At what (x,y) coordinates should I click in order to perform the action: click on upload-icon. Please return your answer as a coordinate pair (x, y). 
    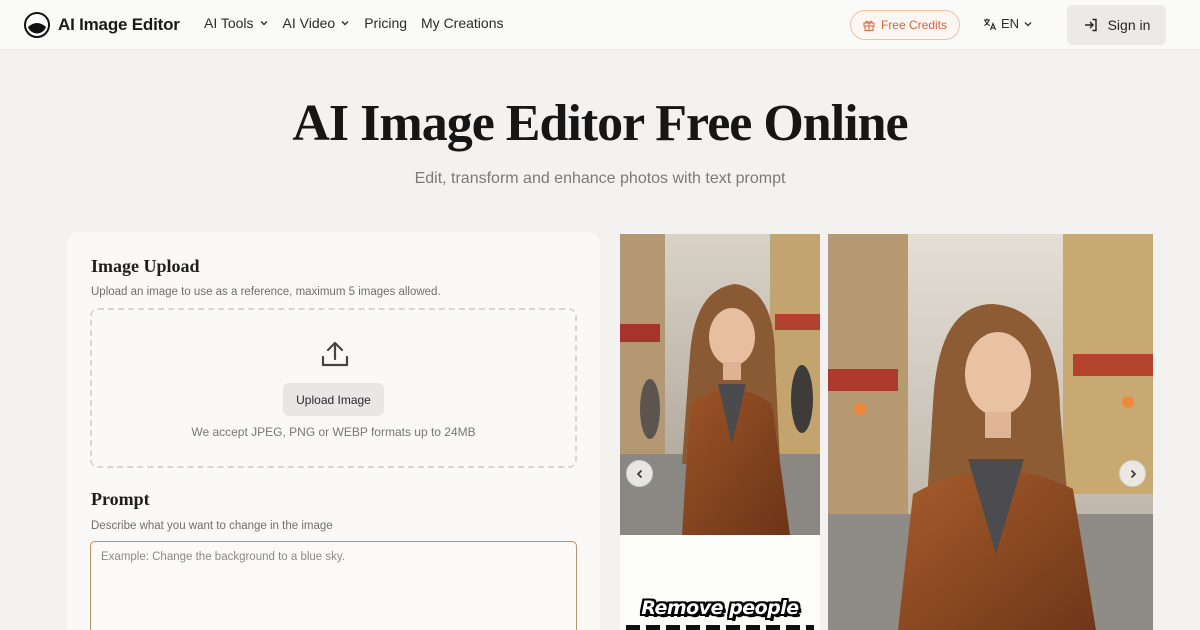
    Looking at the image, I should click on (335, 354).